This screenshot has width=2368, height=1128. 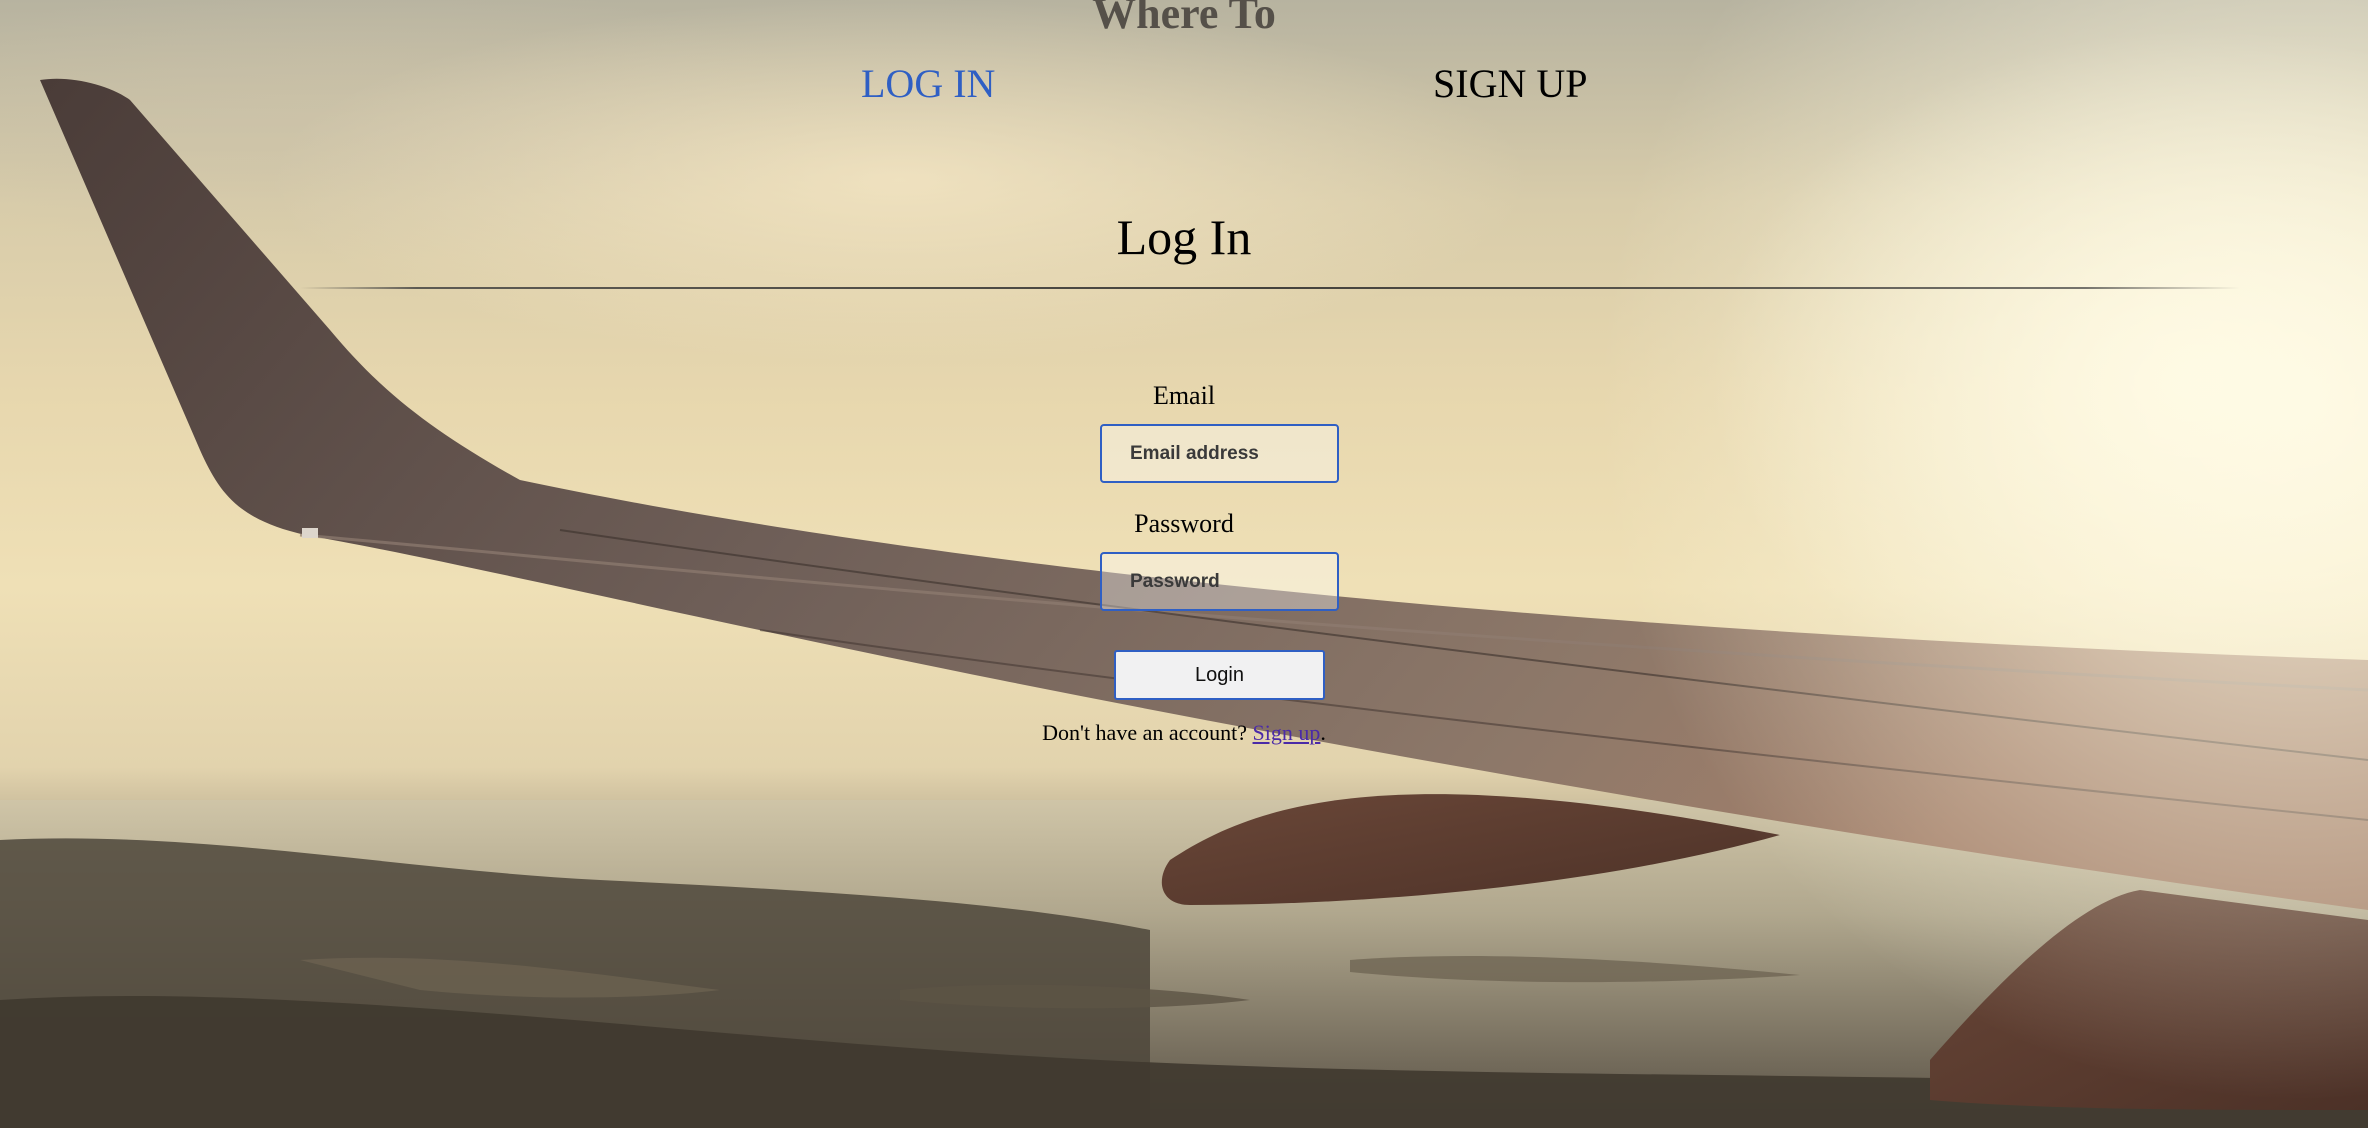 What do you see at coordinates (1219, 581) in the screenshot?
I see `password-field` at bounding box center [1219, 581].